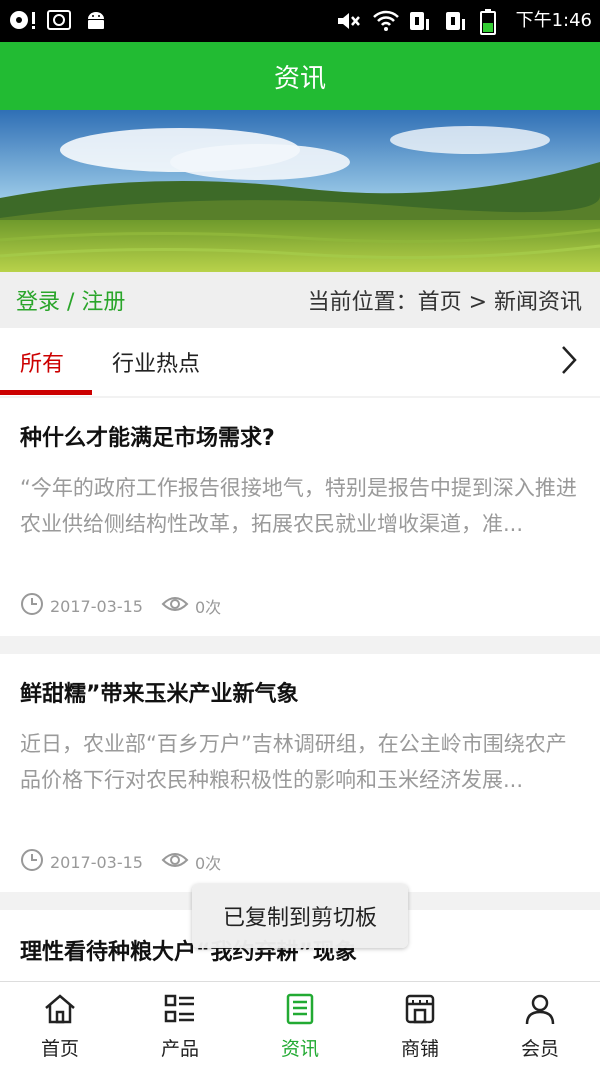  Describe the element at coordinates (70, 300) in the screenshot. I see `login-register-link: 登录 / 注册` at that location.